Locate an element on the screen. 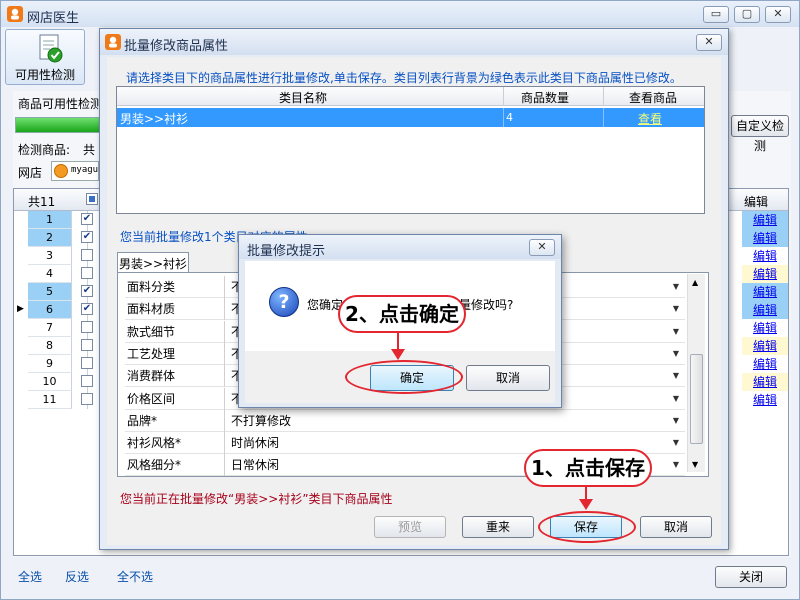 This screenshot has width=800, height=600. arrow-to-save-icon is located at coordinates (586, 498).